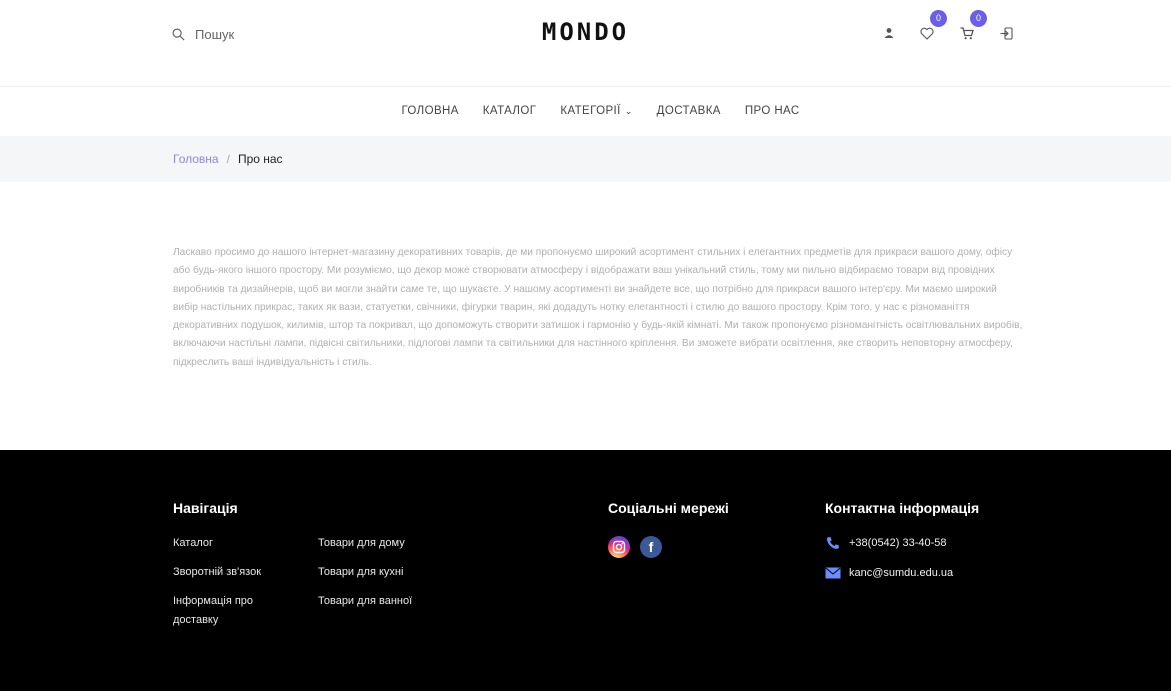 This screenshot has height=691, width=1171. Describe the element at coordinates (429, 111) in the screenshot. I see `nav-item-home: ГОЛОВНА` at that location.